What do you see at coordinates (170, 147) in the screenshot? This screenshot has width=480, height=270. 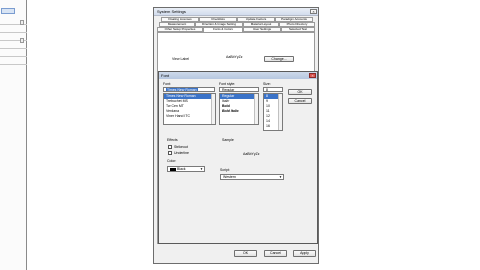 I see `strikeout-checkbox` at bounding box center [170, 147].